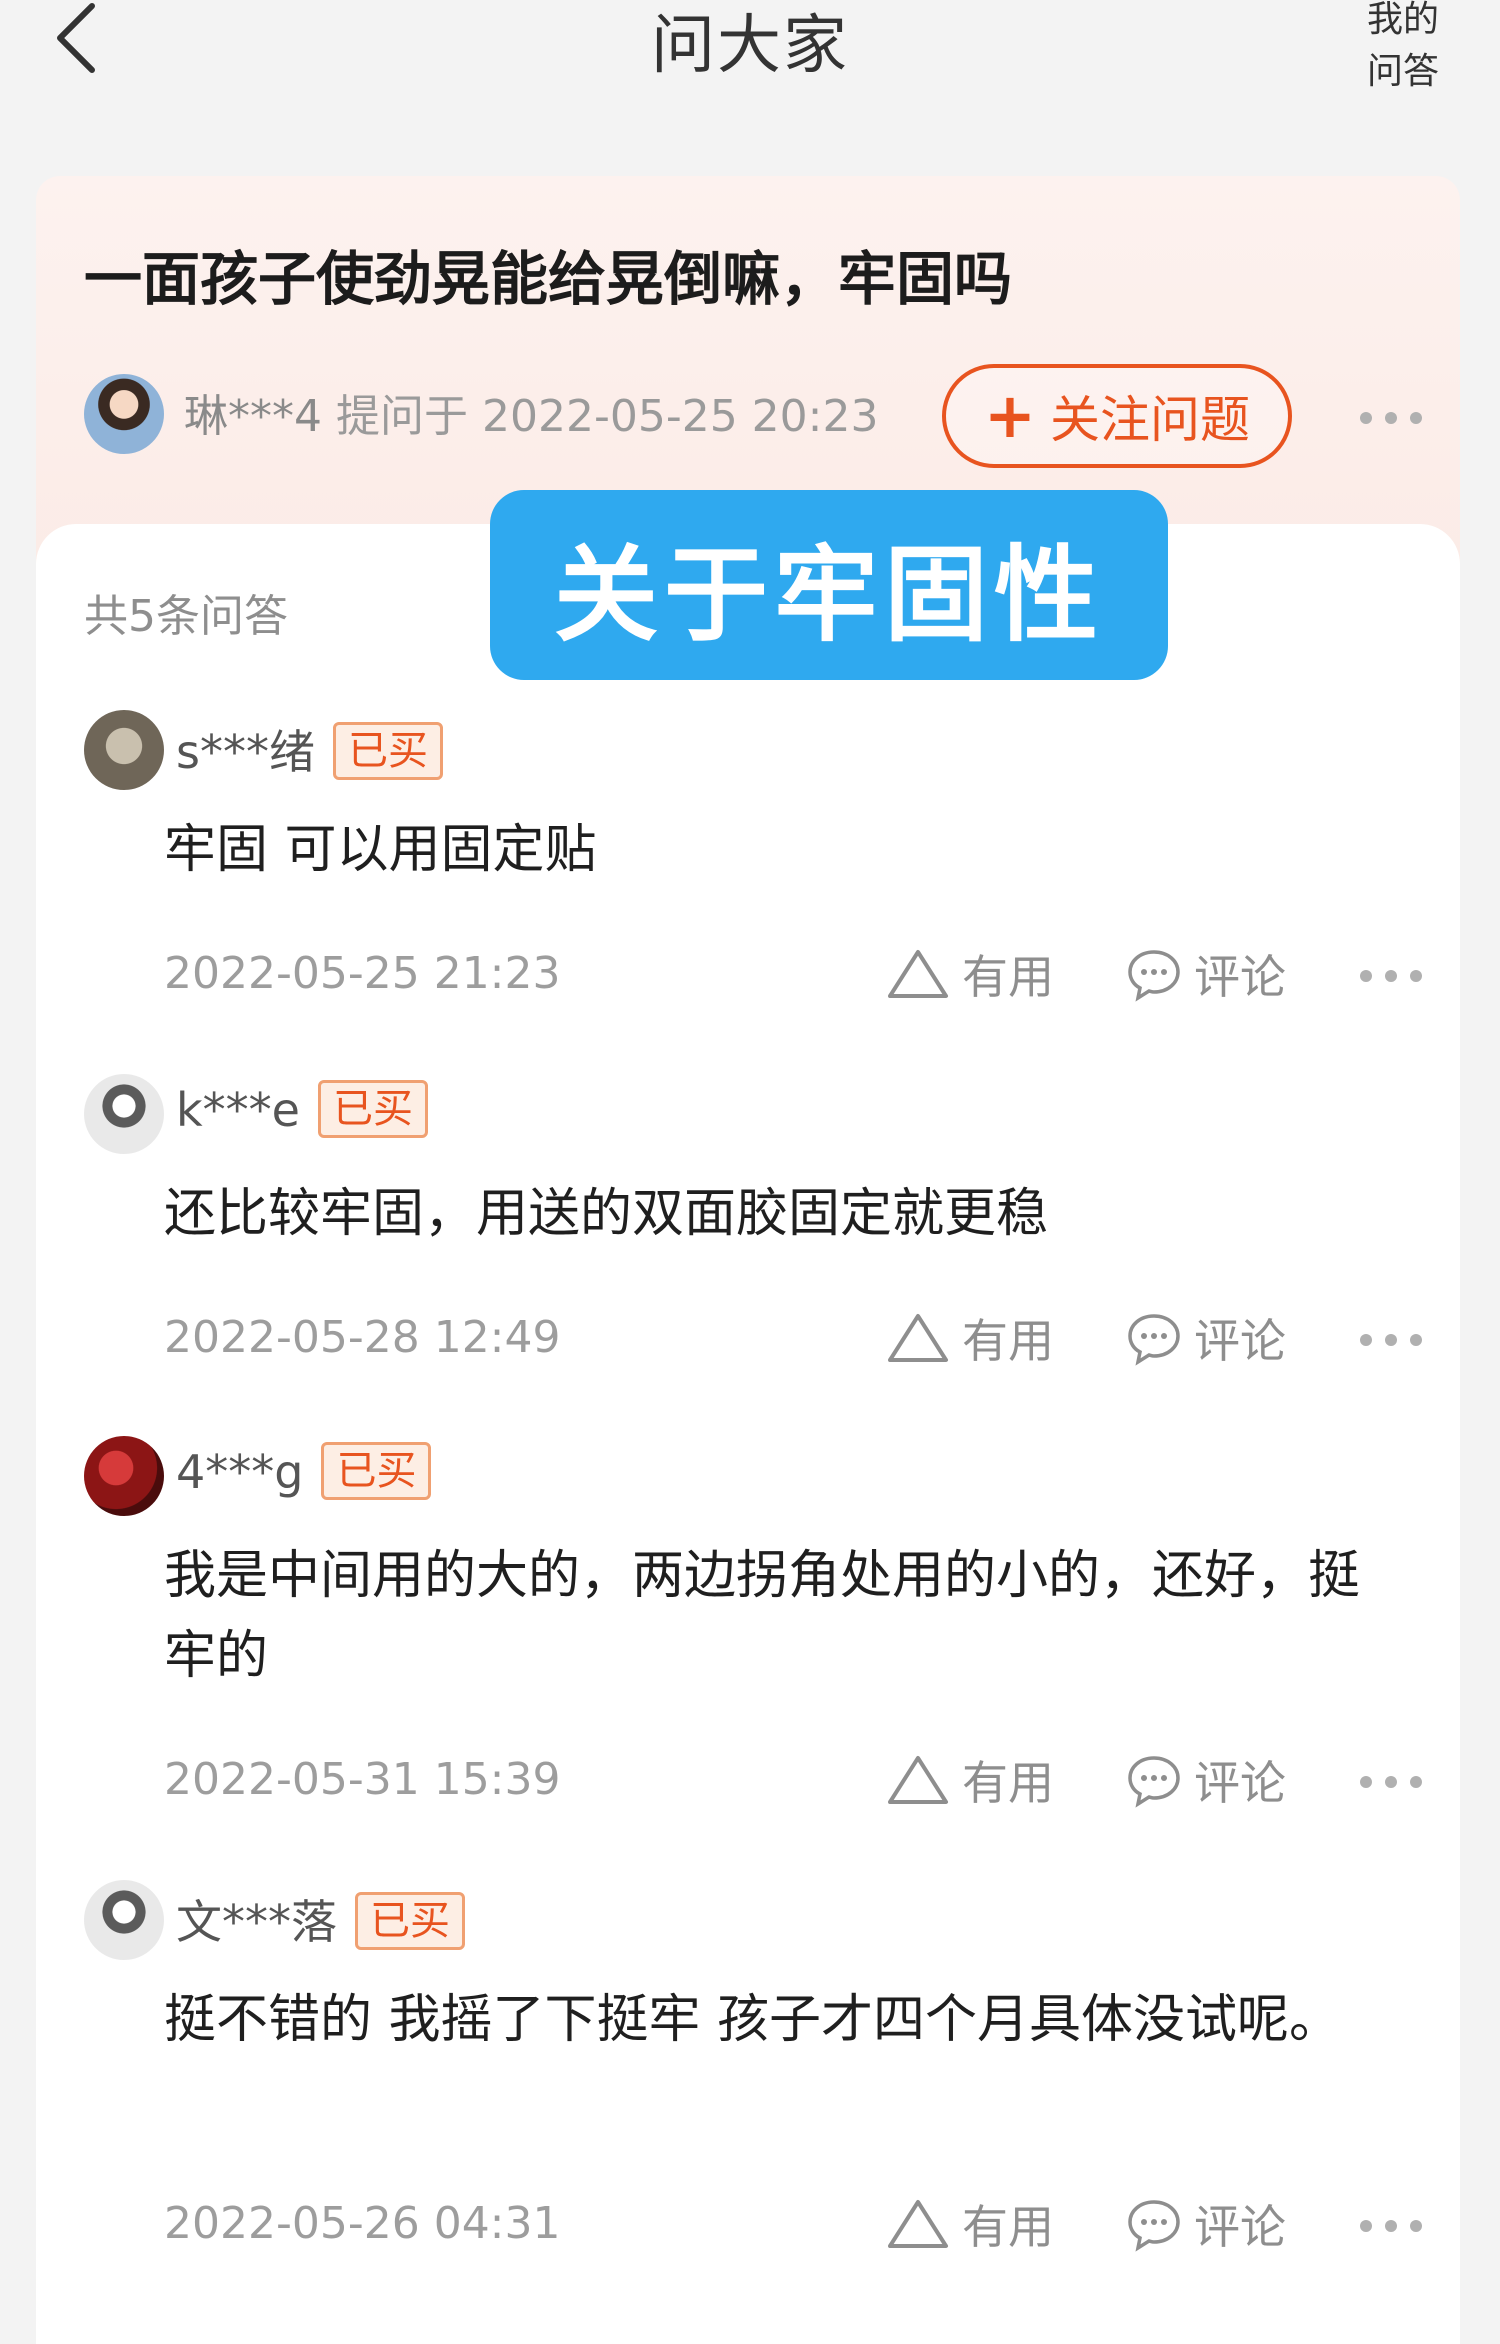  I want to click on top-bar: 问大家 我的 问答, so click(750, 75).